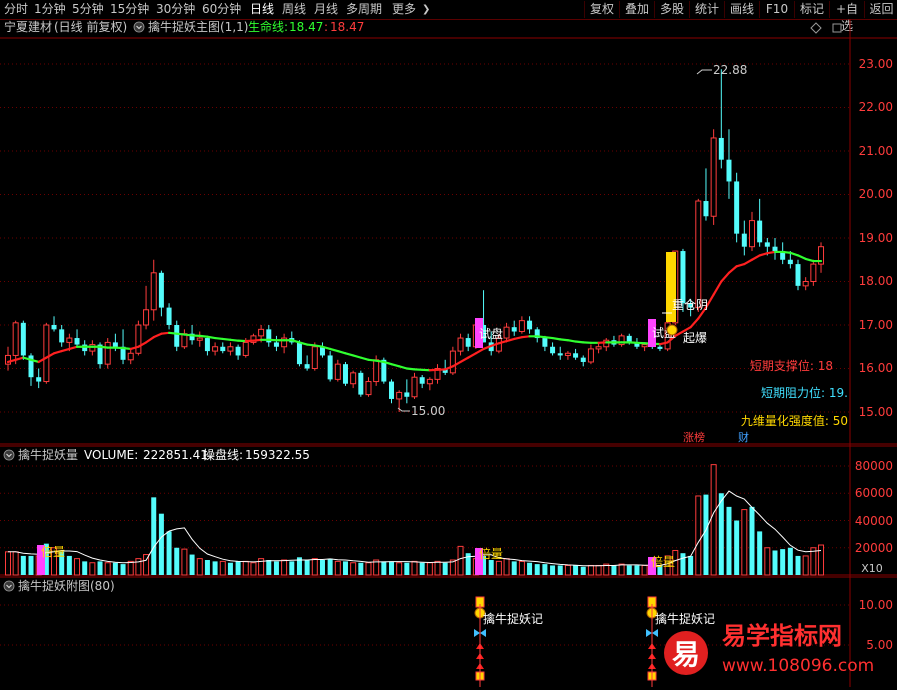  I want to click on volume-tick: 20000, so click(874, 548).